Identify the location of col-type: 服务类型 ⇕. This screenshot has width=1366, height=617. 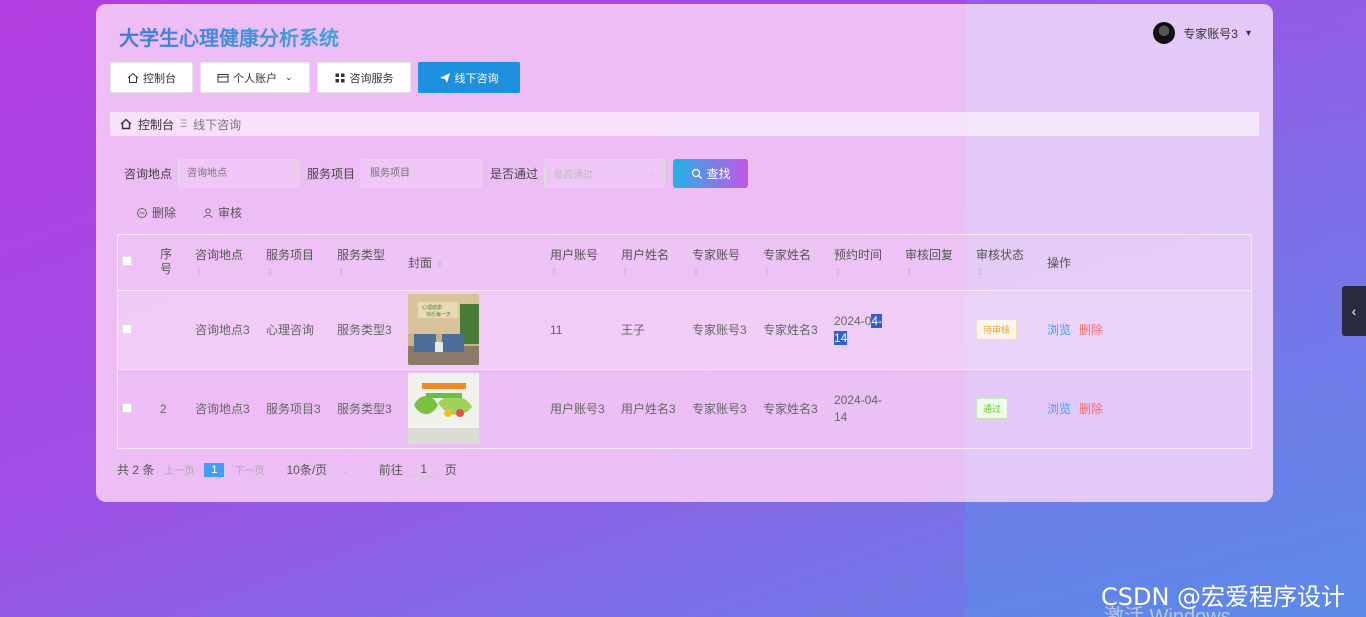
(368, 262).